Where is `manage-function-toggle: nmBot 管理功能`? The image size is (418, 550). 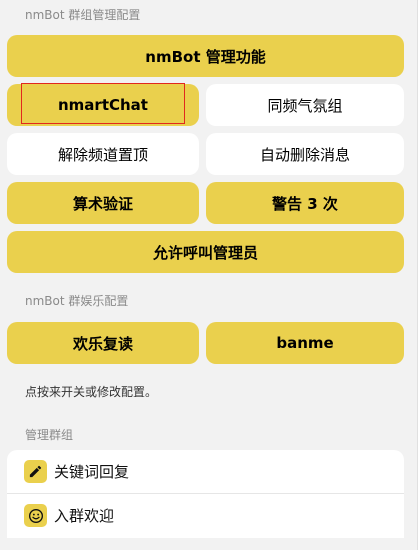 manage-function-toggle: nmBot 管理功能 is located at coordinates (205, 56).